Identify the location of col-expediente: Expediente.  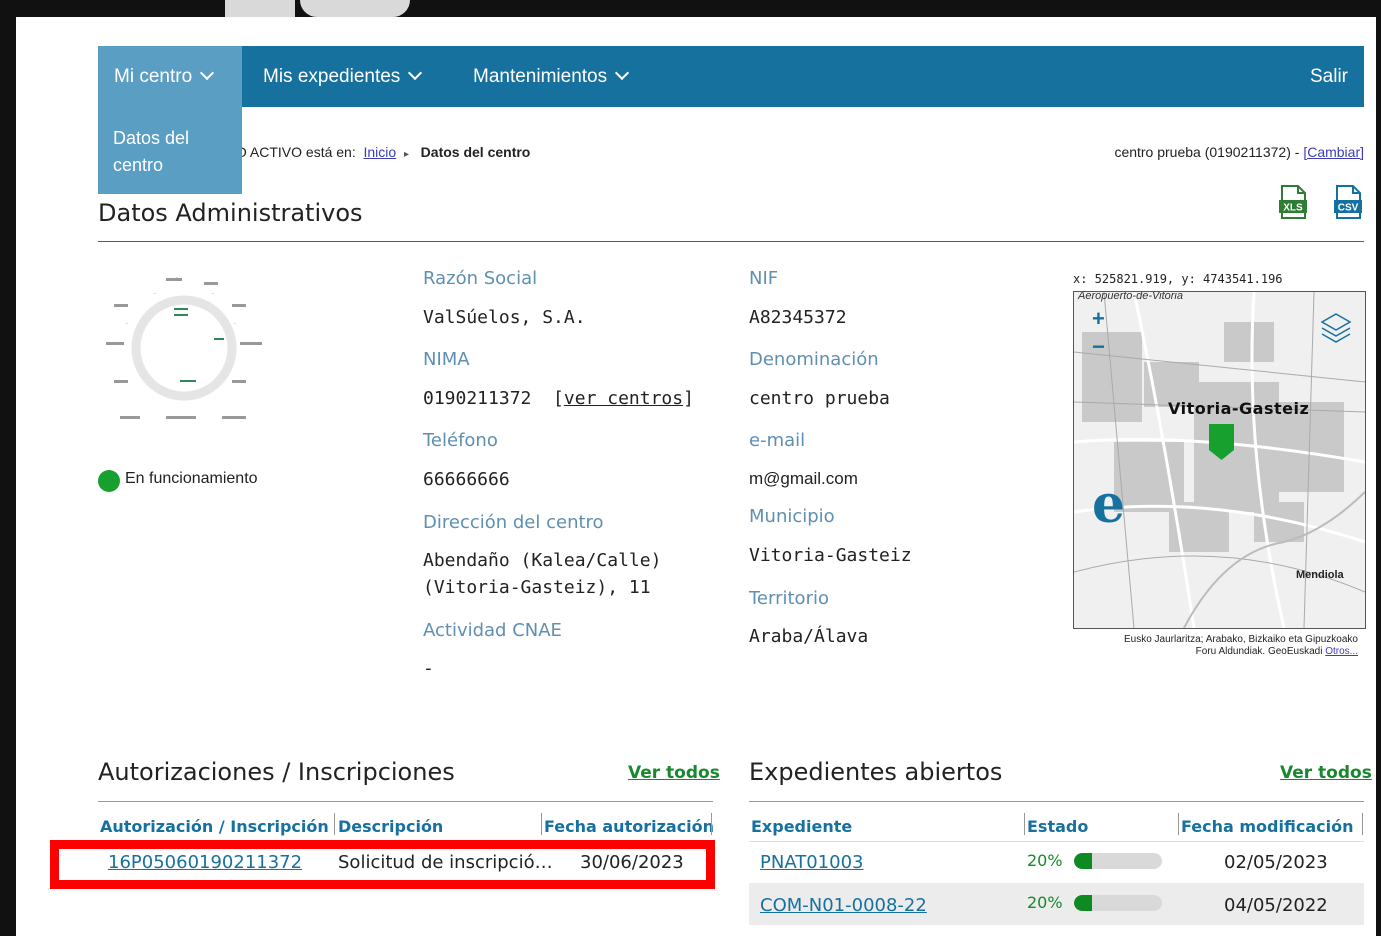
(801, 826).